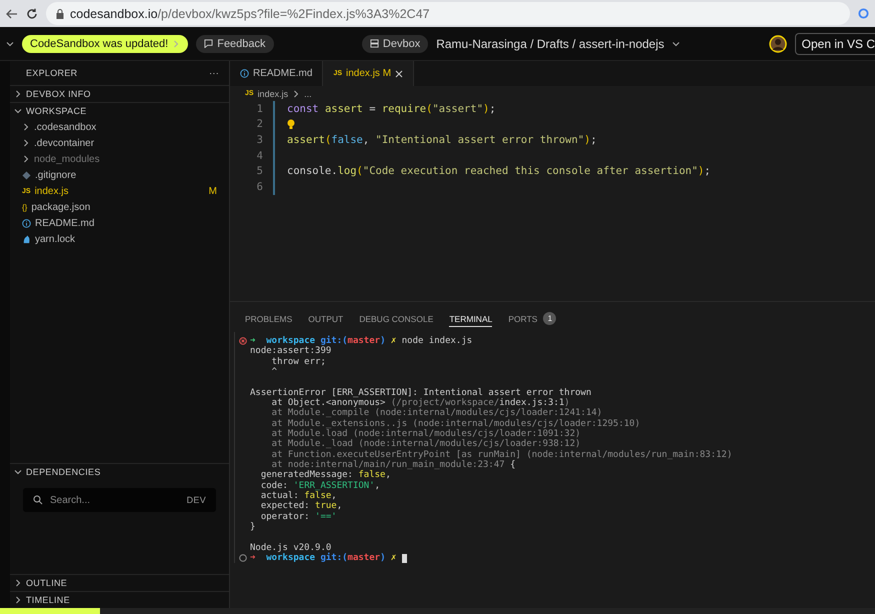 The height and width of the screenshot is (614, 875). I want to click on reload-icon, so click(32, 14).